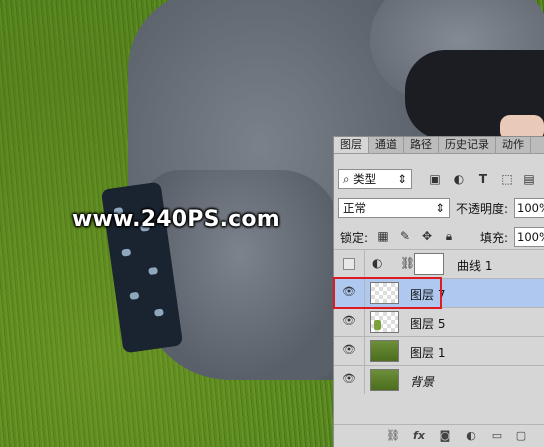  What do you see at coordinates (497, 436) in the screenshot?
I see `new-group-icon: ▭` at bounding box center [497, 436].